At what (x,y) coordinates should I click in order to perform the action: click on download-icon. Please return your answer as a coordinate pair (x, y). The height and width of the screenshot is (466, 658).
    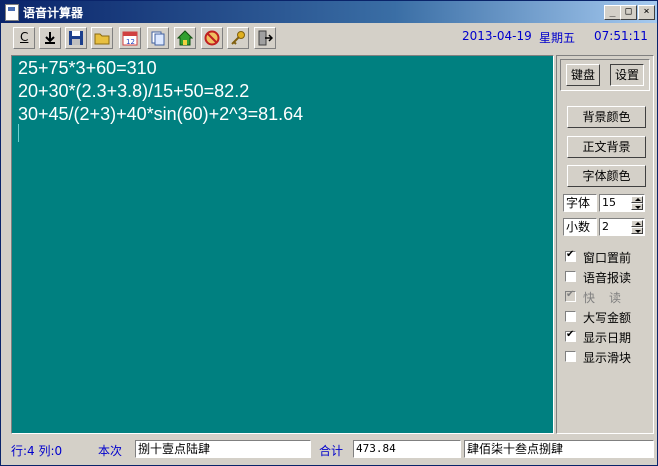
    Looking at the image, I should click on (50, 38).